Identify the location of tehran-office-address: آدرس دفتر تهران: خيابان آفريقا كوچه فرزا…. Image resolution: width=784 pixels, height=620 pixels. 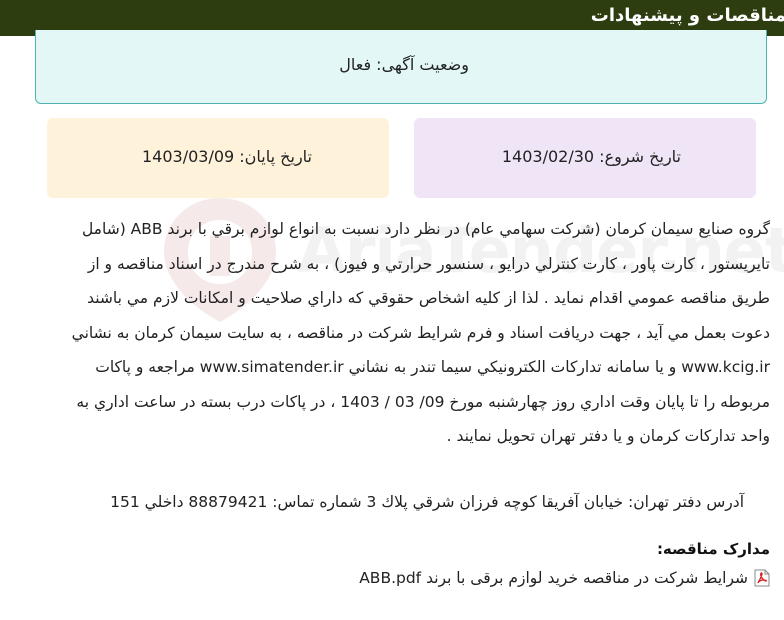
(427, 502).